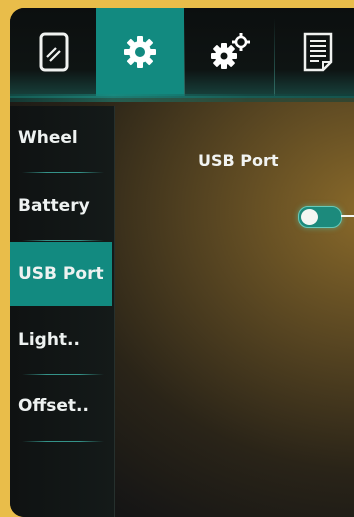 This screenshot has height=517, width=354. I want to click on phone-icon, so click(54, 52).